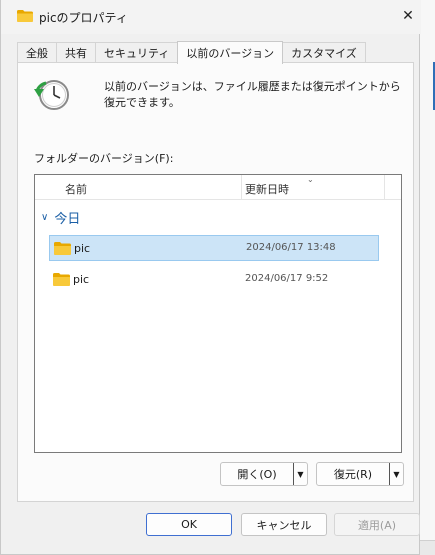  Describe the element at coordinates (310, 179) in the screenshot. I see `sort-indicator-icon: ⌄` at that location.